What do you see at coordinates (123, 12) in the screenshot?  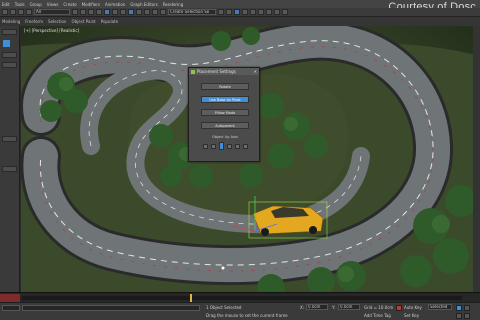 I see `scale-icon` at bounding box center [123, 12].